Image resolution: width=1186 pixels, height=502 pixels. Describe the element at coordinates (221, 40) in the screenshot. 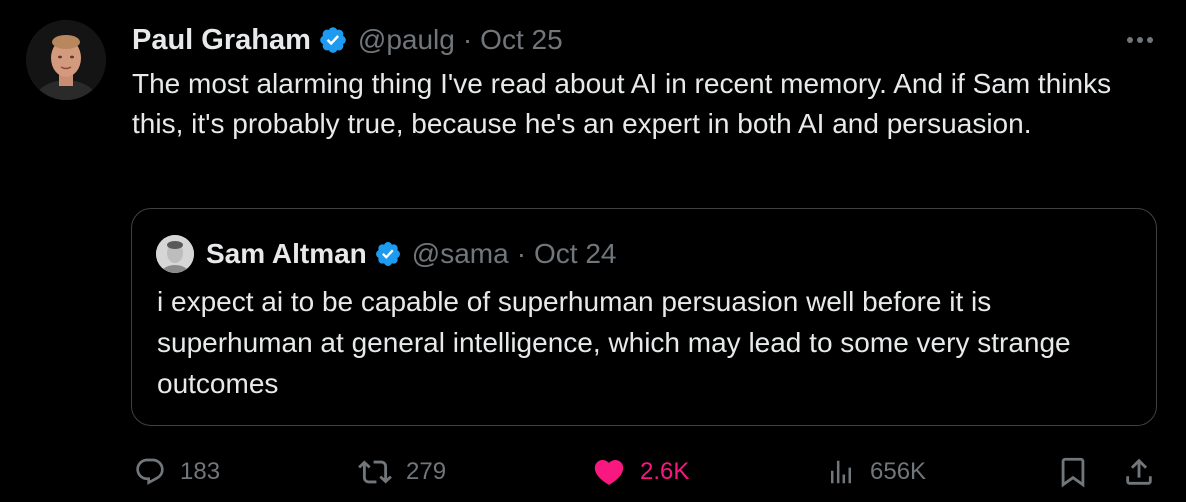

I see `author-name: Paul Graham` at that location.